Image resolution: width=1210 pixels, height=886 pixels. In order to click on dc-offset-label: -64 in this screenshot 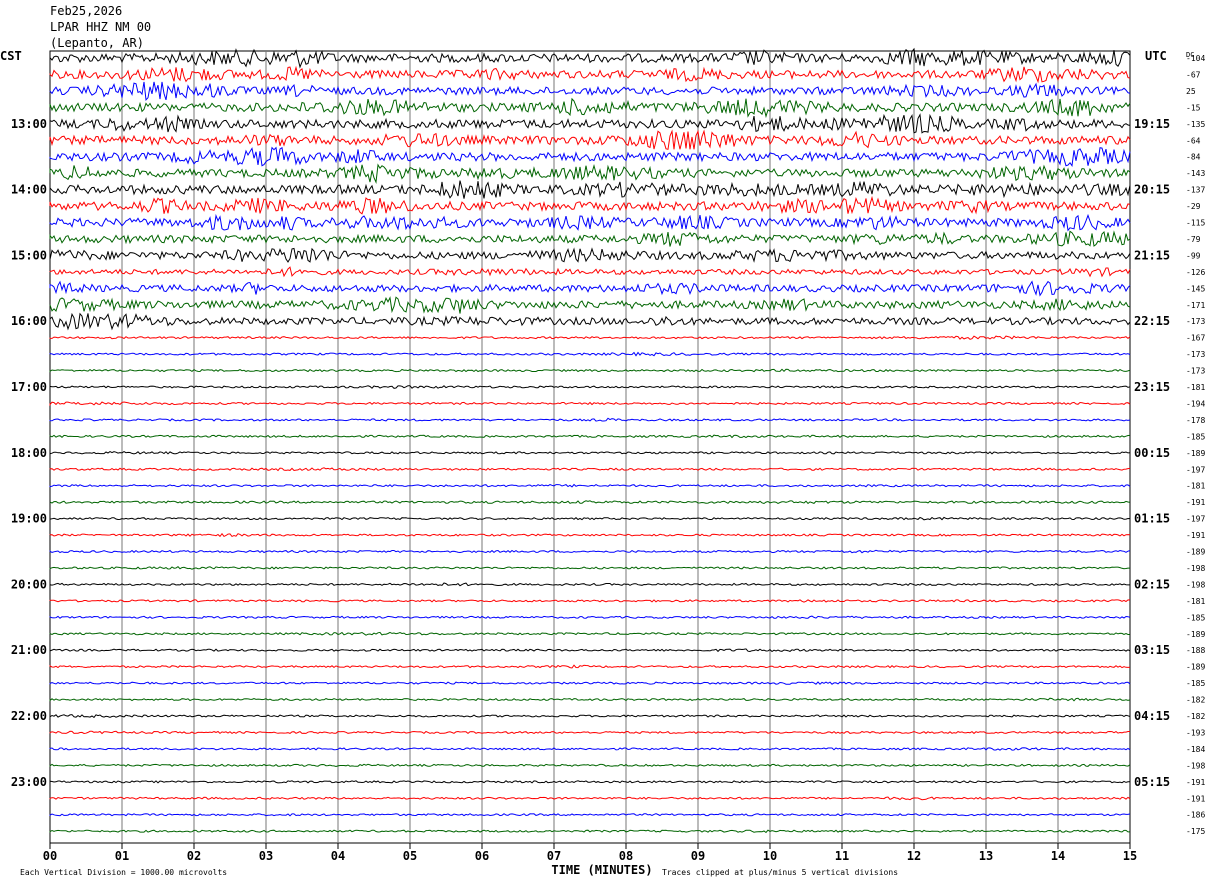, I will do `click(1193, 140)`.